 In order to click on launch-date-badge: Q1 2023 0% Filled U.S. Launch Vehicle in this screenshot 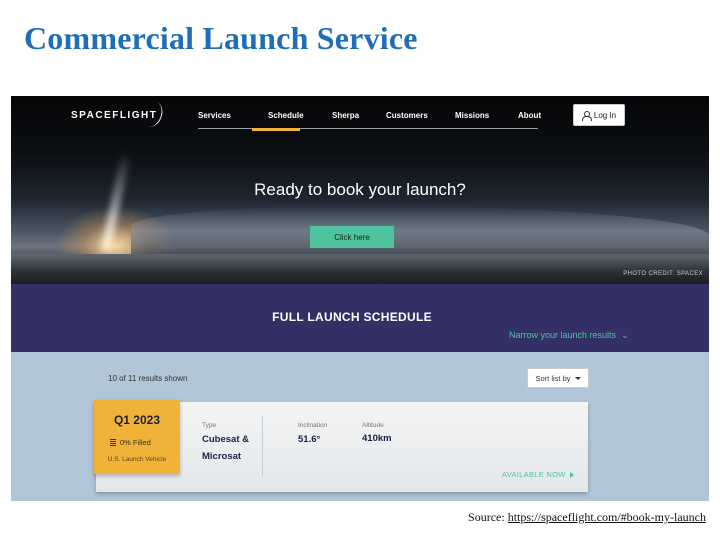, I will do `click(137, 437)`.